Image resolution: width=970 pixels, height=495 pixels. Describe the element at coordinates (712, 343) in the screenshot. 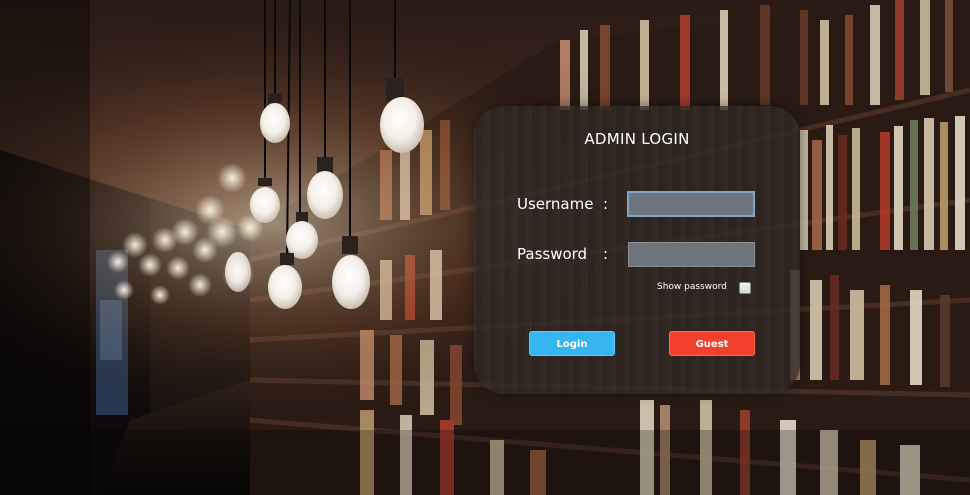

I see `guest-button: Guest` at that location.